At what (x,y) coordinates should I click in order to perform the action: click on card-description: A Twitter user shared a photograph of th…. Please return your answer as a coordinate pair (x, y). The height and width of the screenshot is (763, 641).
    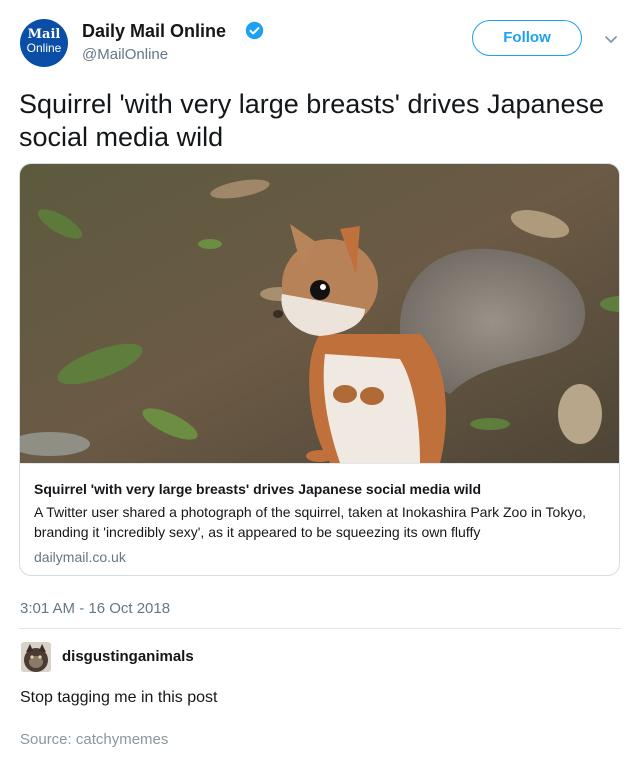
    Looking at the image, I should click on (310, 522).